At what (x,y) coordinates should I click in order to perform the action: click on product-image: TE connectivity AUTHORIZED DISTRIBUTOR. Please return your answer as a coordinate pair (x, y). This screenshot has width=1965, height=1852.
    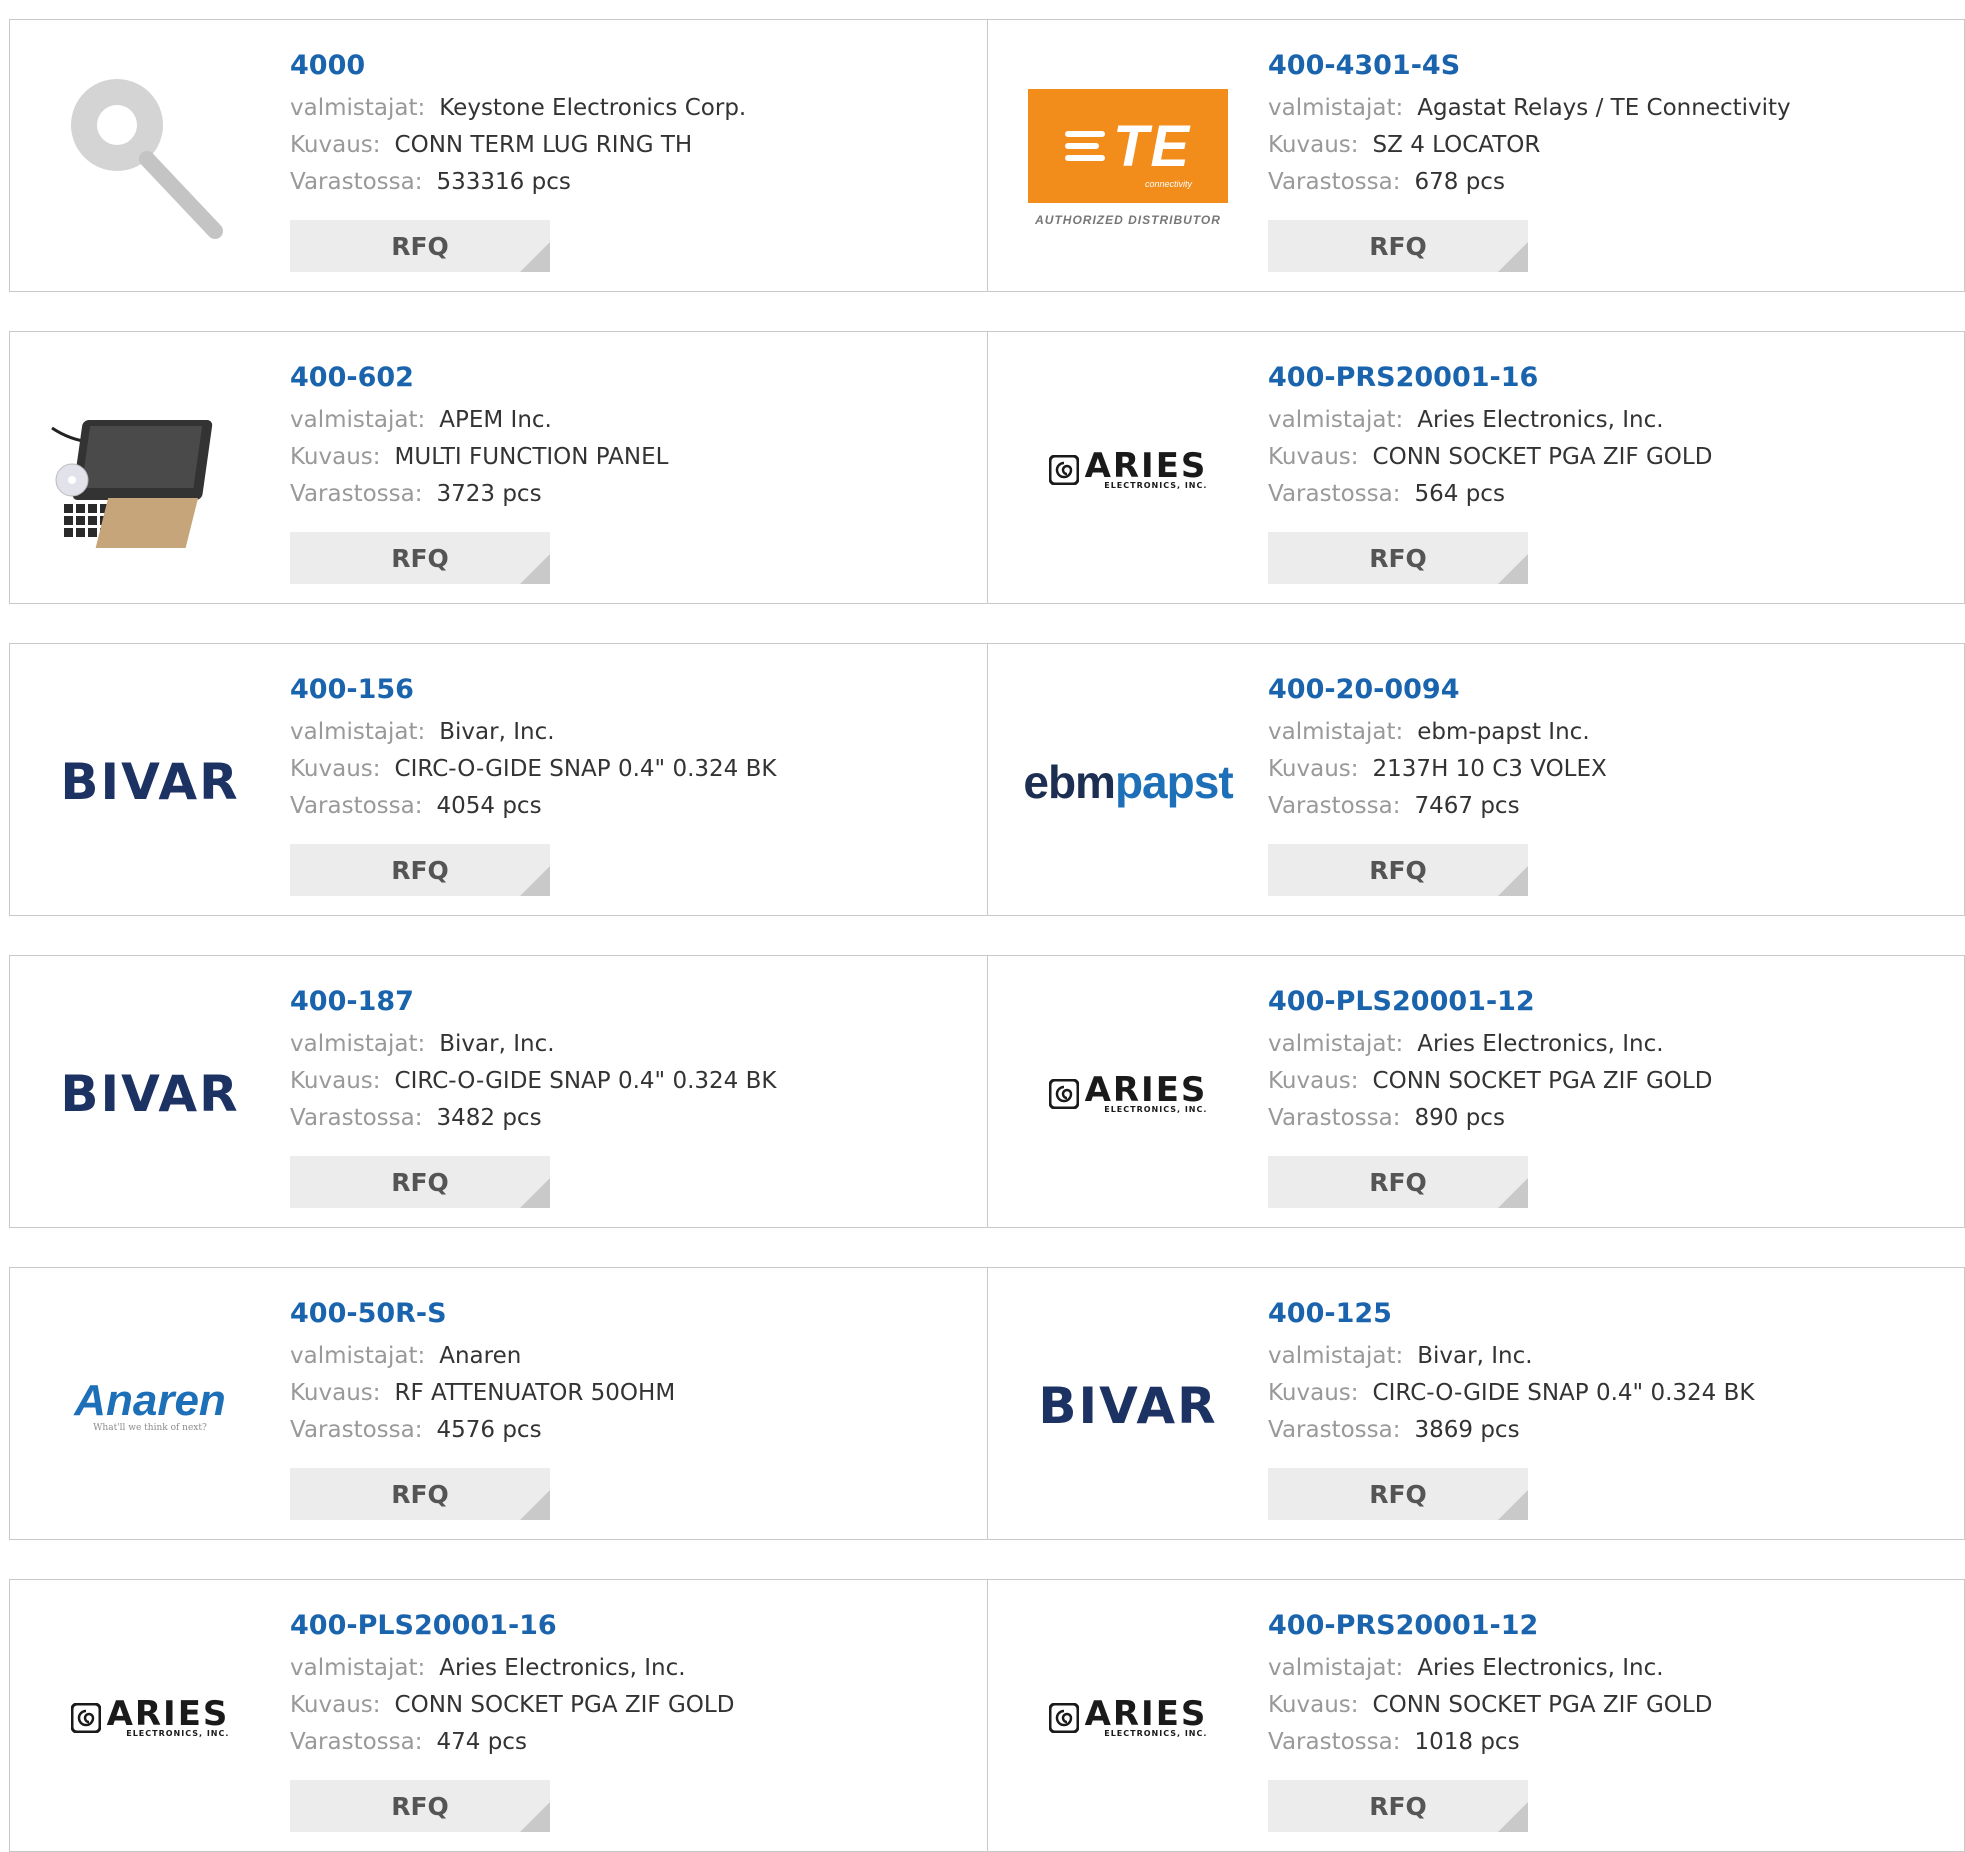
    Looking at the image, I should click on (1128, 158).